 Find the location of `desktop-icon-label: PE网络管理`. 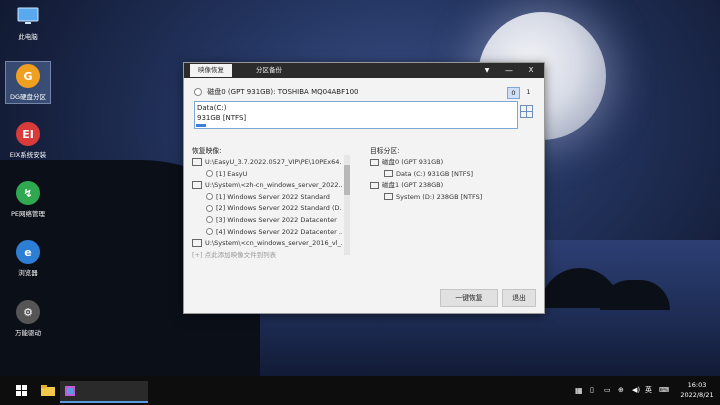

desktop-icon-label: PE网络管理 is located at coordinates (28, 214).